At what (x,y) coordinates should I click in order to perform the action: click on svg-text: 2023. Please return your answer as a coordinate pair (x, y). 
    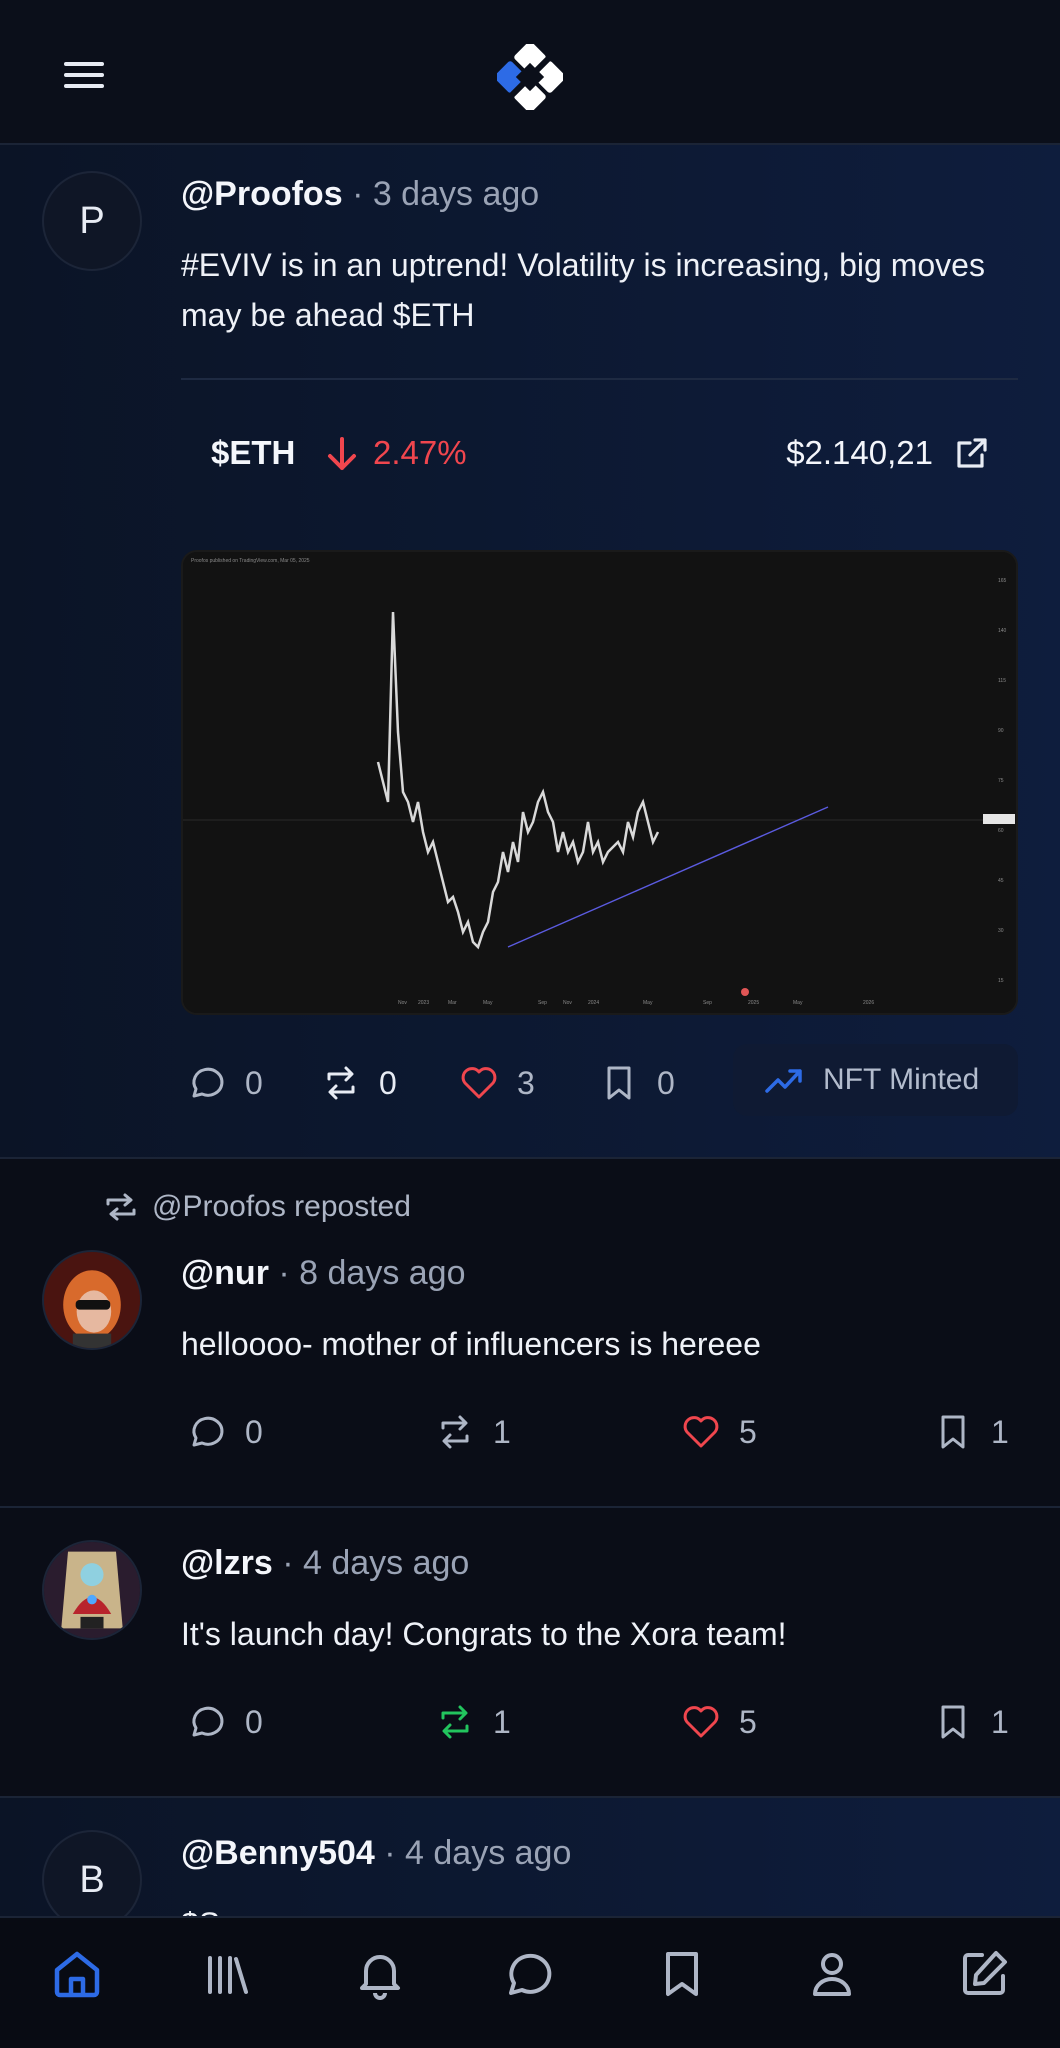
    Looking at the image, I should click on (423, 1003).